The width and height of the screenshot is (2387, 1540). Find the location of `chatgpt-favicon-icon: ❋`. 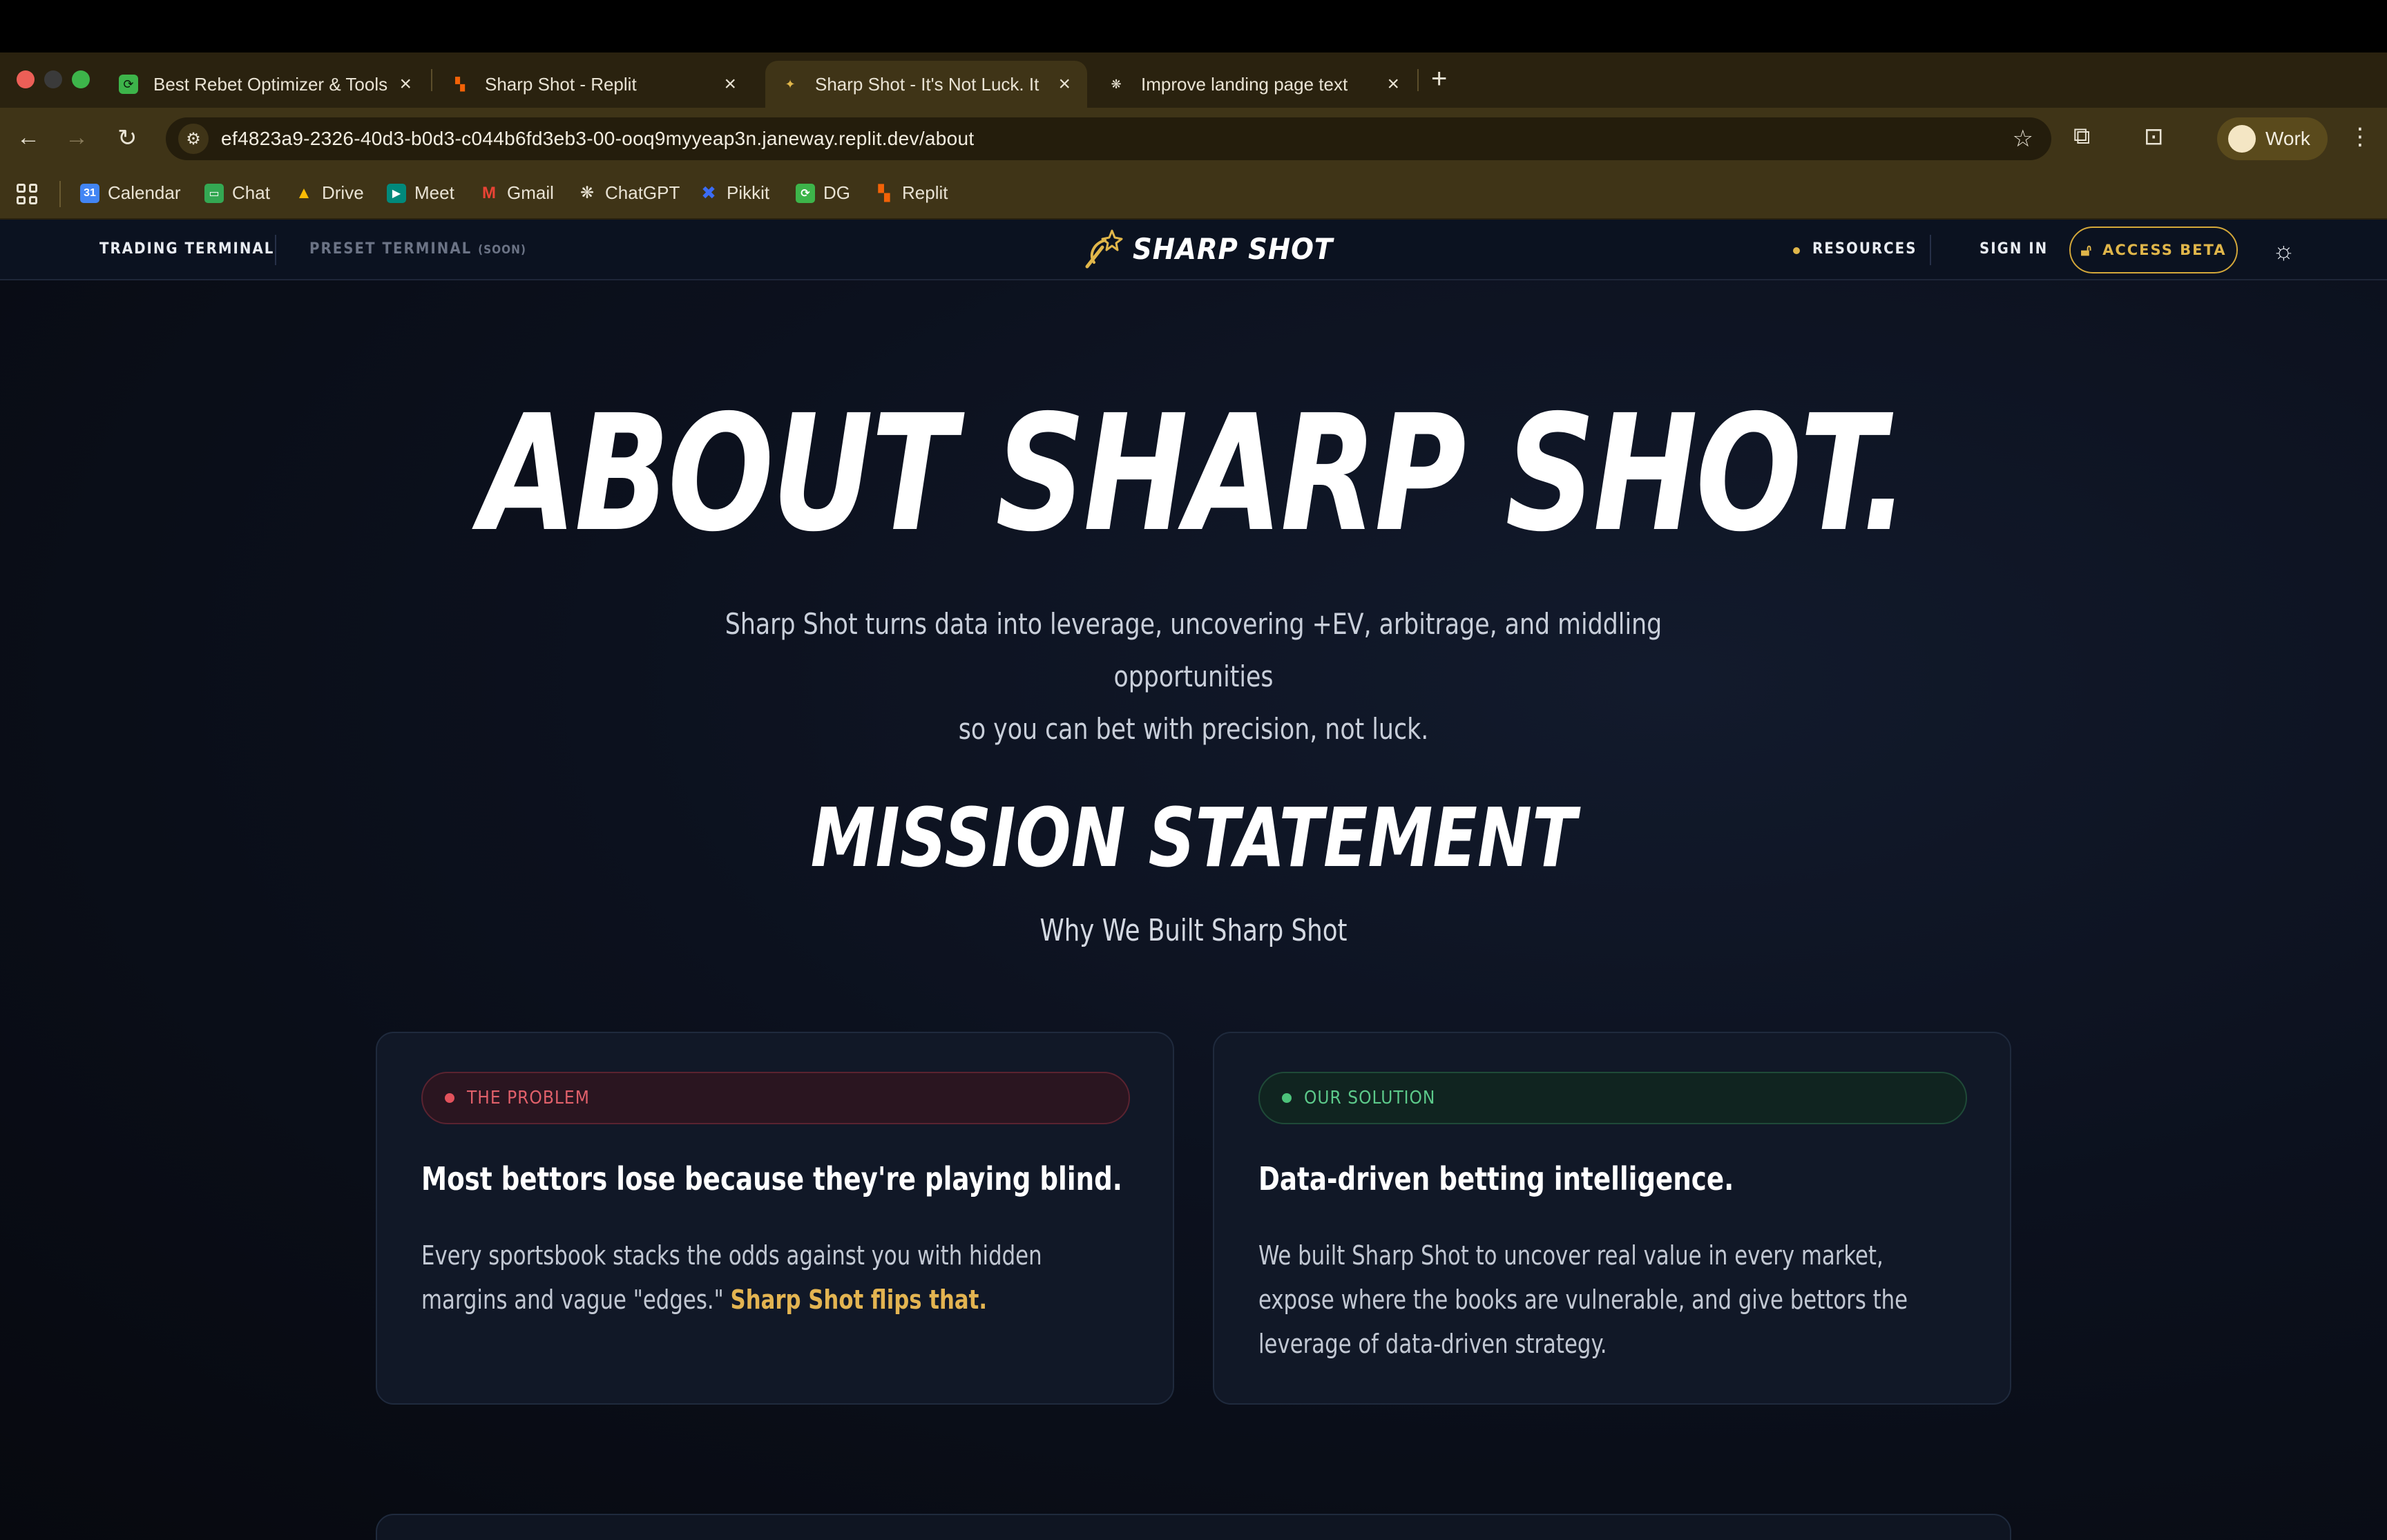

chatgpt-favicon-icon: ❋ is located at coordinates (1116, 84).